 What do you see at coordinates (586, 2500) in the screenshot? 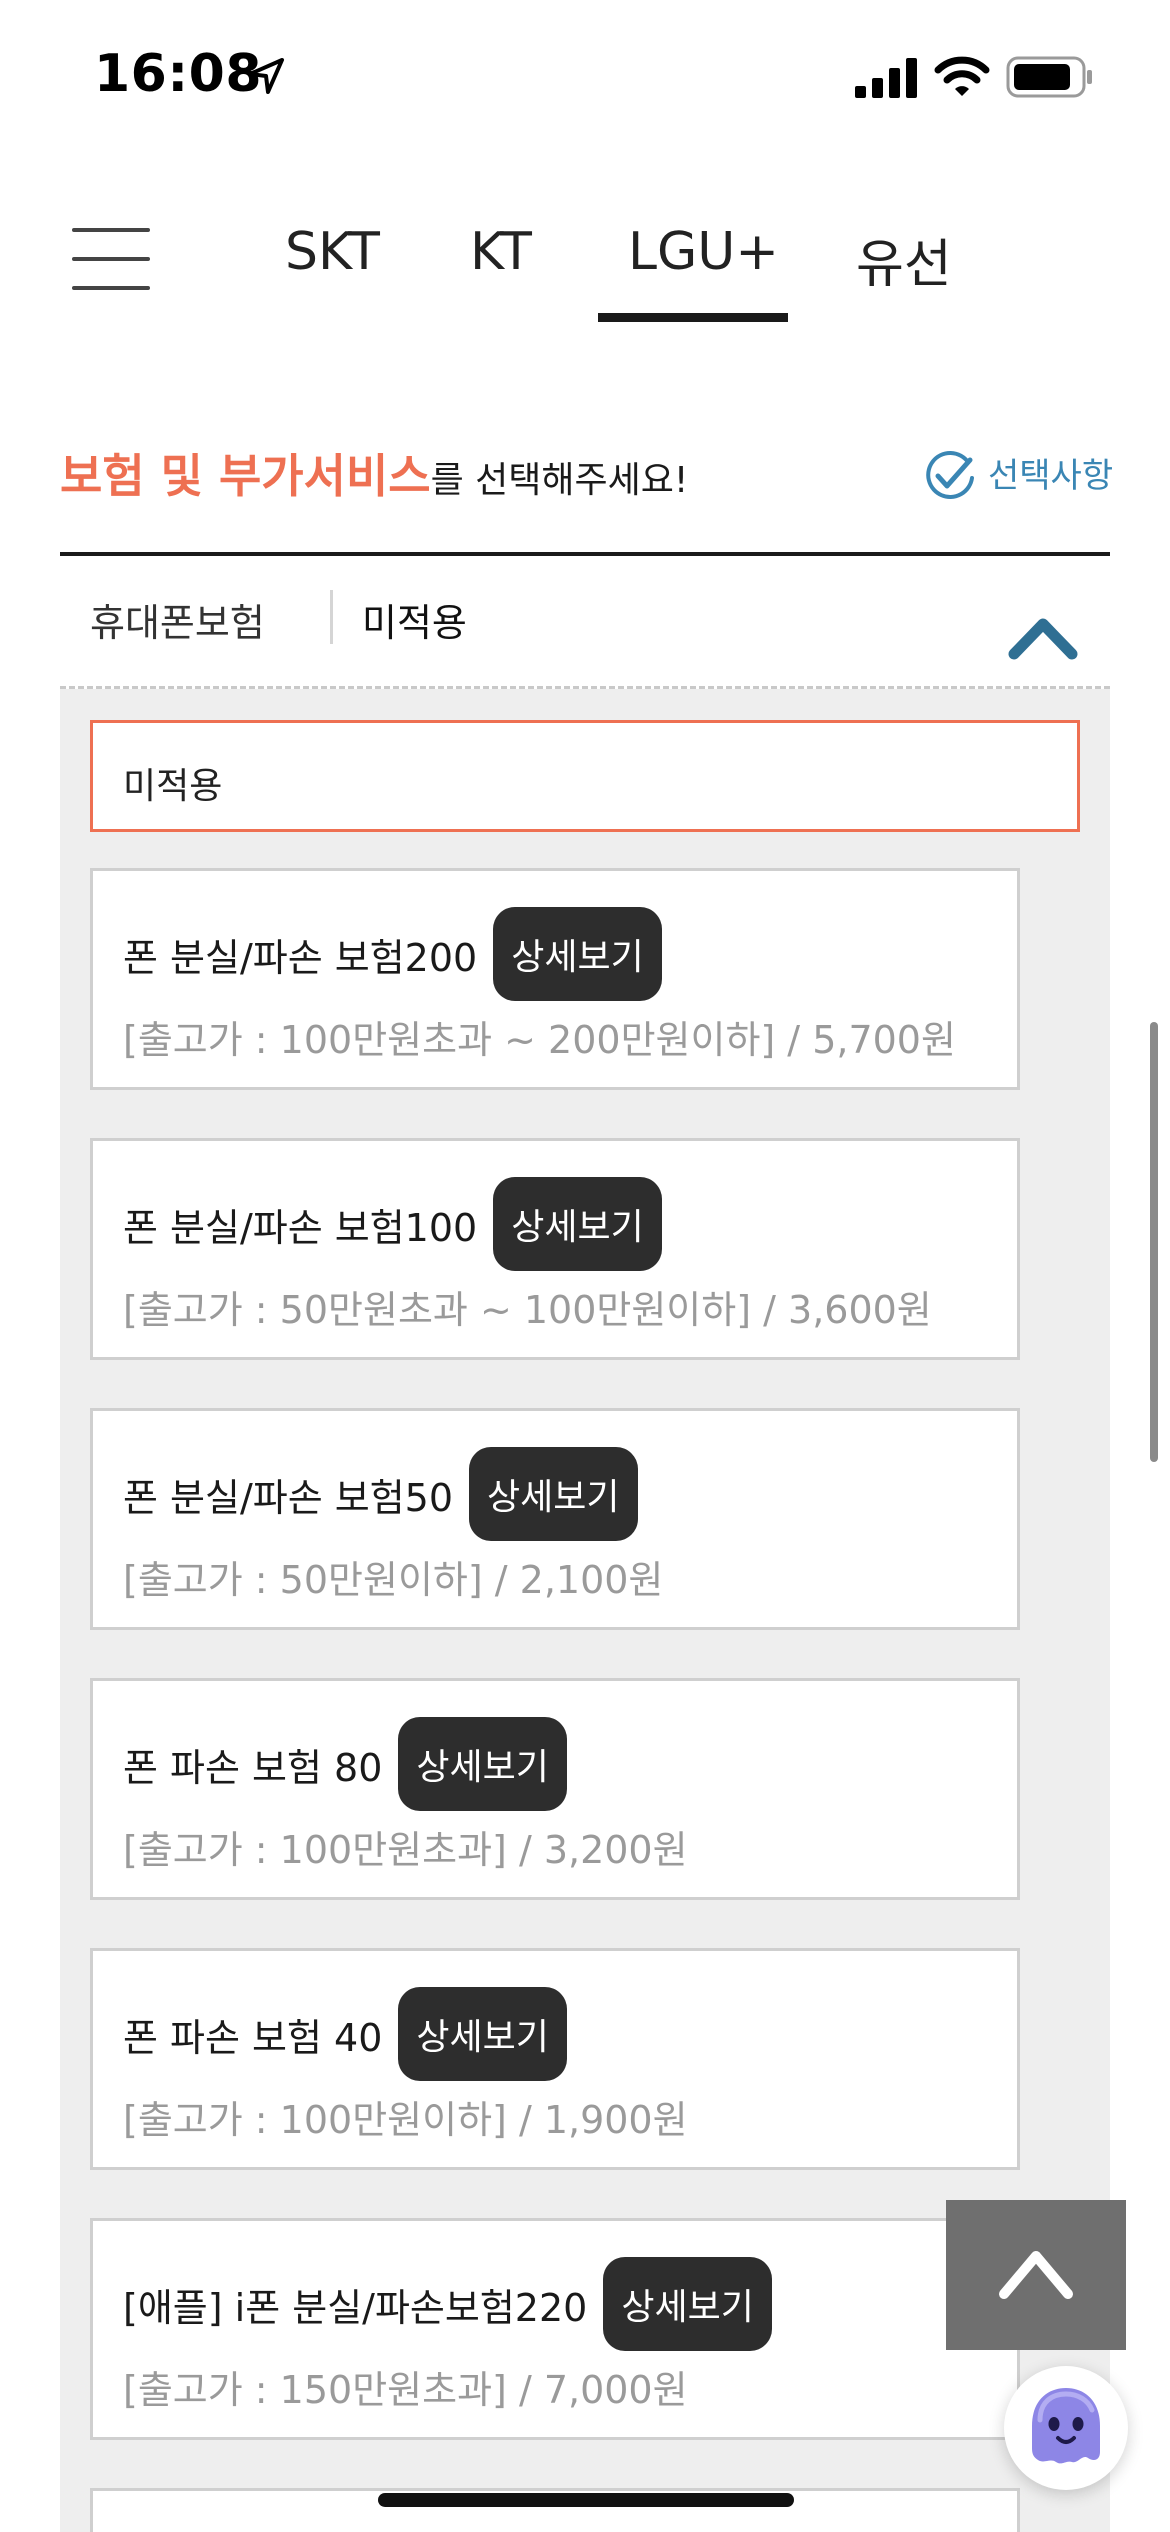
I see `home-indicator` at bounding box center [586, 2500].